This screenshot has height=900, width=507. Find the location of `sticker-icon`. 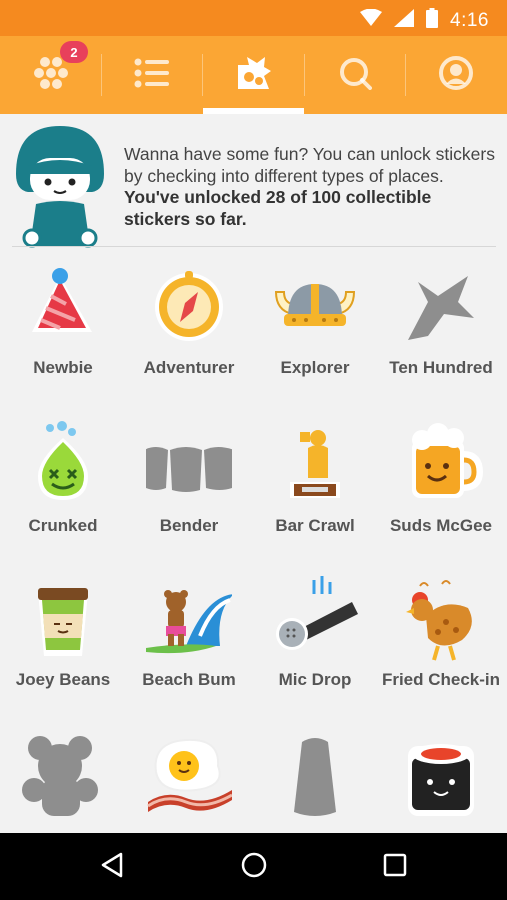

sticker-icon is located at coordinates (254, 75).